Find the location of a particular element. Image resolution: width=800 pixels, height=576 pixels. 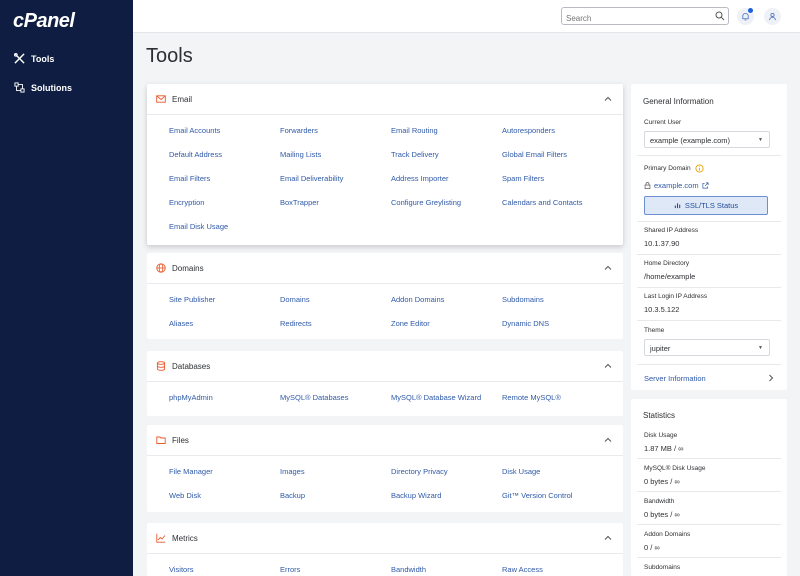

caret-down-icon: ▼ is located at coordinates (760, 140).